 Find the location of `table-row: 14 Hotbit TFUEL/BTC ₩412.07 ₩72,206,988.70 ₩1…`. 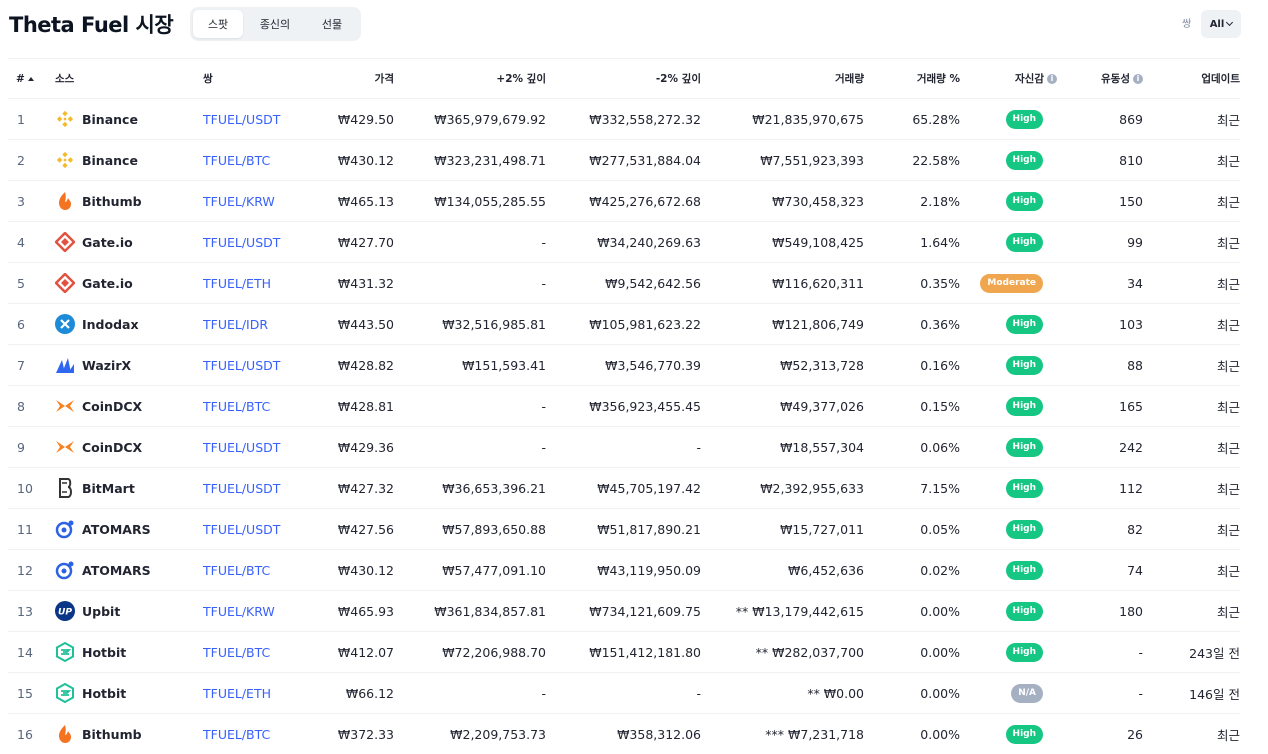

table-row: 14 Hotbit TFUEL/BTC ₩412.07 ₩72,206,988.70 ₩1… is located at coordinates (624, 652).